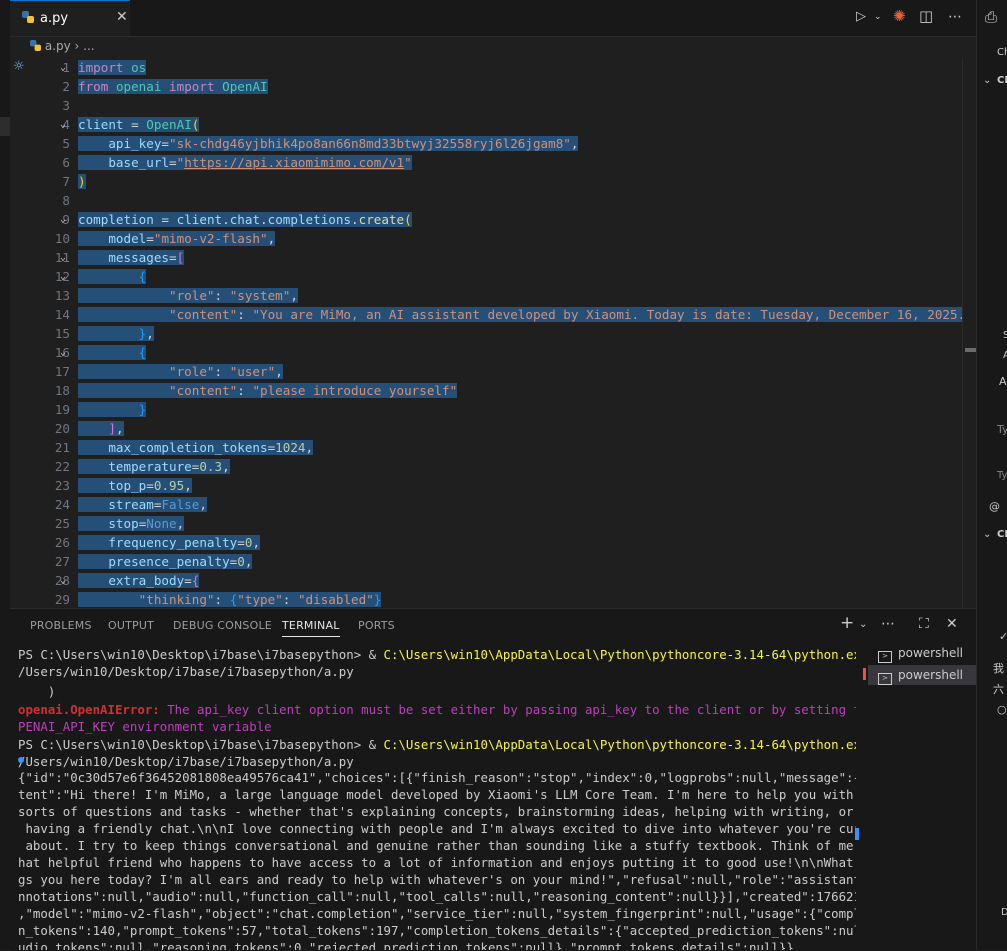  What do you see at coordinates (1002, 429) in the screenshot?
I see `chat-input-placeholder: Ty` at bounding box center [1002, 429].